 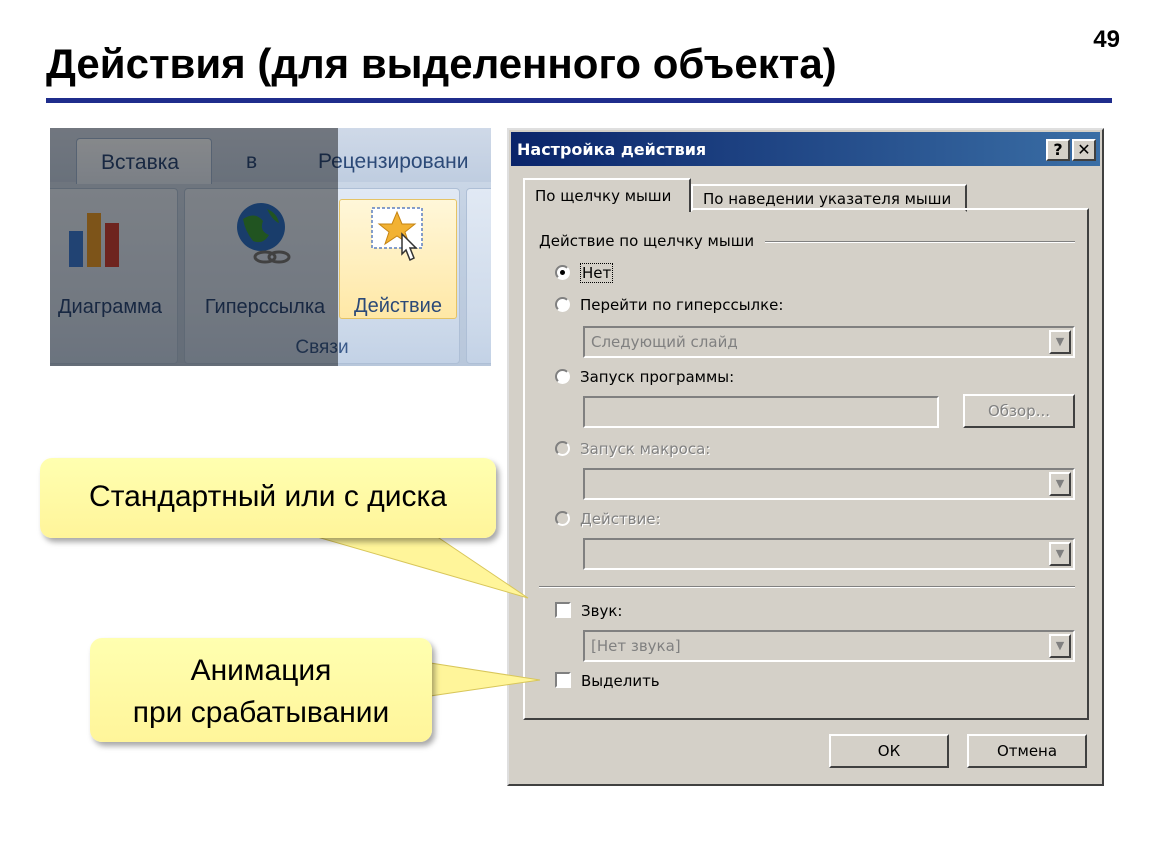 What do you see at coordinates (636, 646) in the screenshot?
I see `sound-select-value: [Нет звука]` at bounding box center [636, 646].